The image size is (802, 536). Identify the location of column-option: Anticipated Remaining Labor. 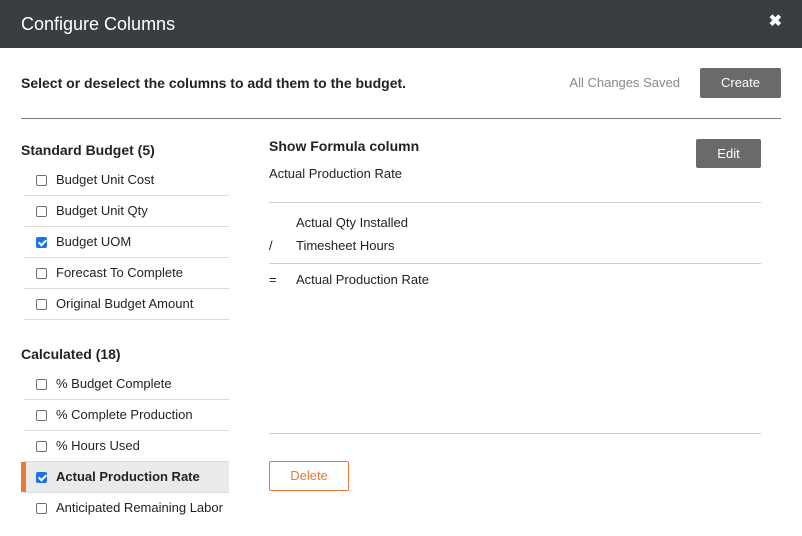
(126, 508).